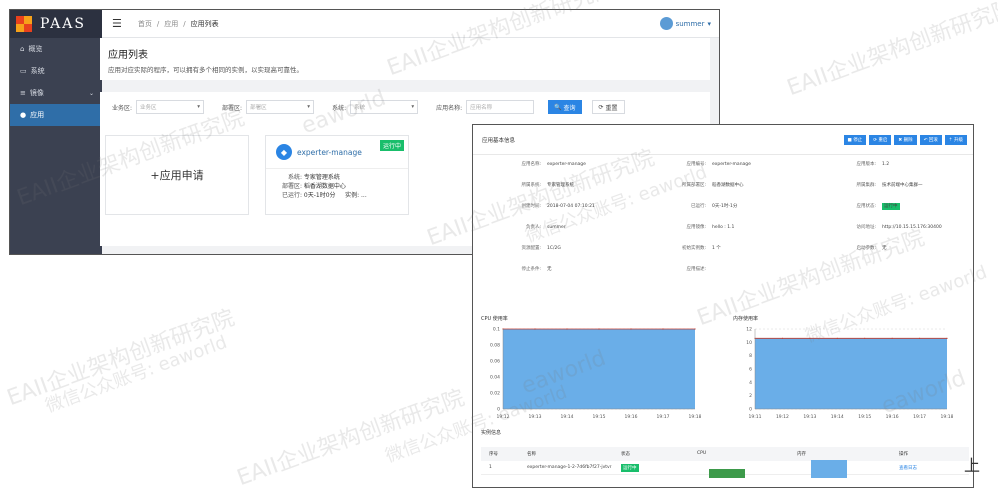 This screenshot has height=492, width=998. What do you see at coordinates (905, 139) in the screenshot?
I see `delete-button: ✖ 删除` at bounding box center [905, 139].